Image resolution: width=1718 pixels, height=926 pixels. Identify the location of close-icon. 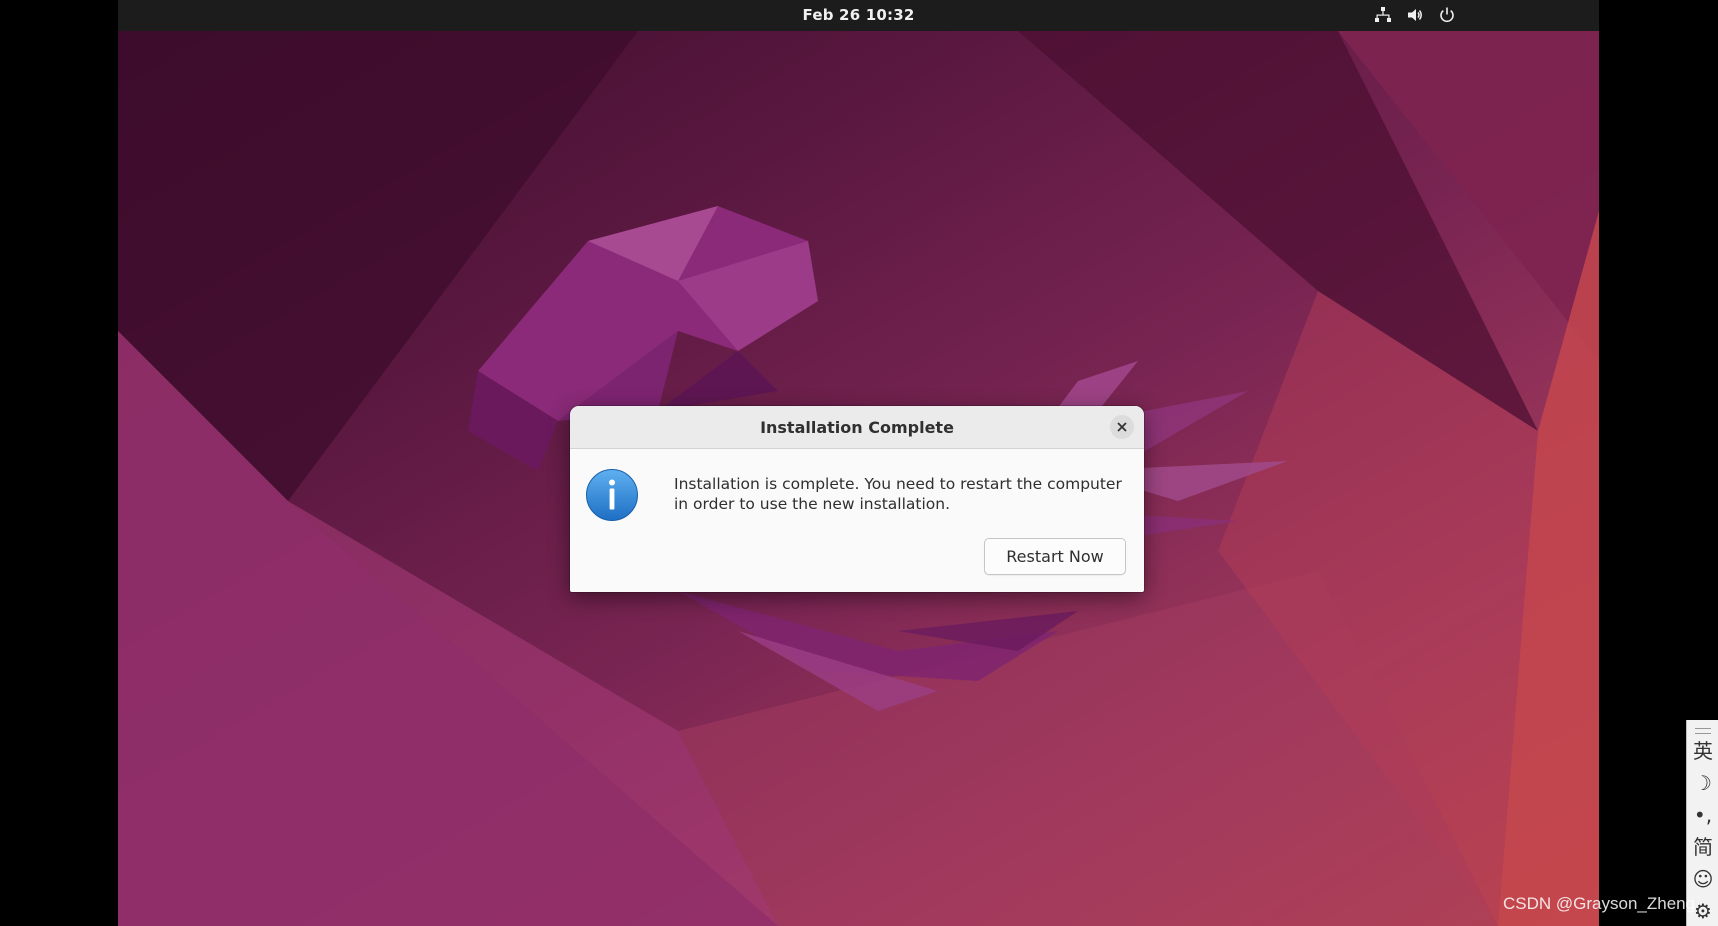
(1122, 427).